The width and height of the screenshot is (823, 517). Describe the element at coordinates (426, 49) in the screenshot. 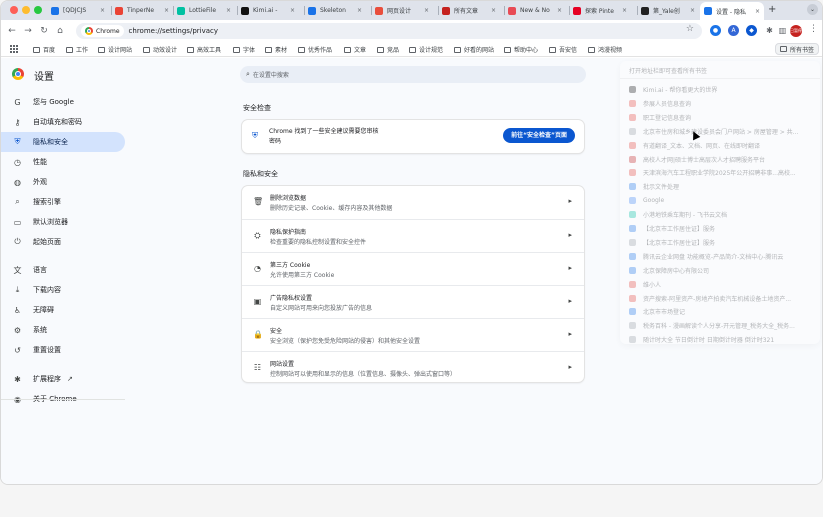

I see `bookmark-item: 设计规范` at that location.